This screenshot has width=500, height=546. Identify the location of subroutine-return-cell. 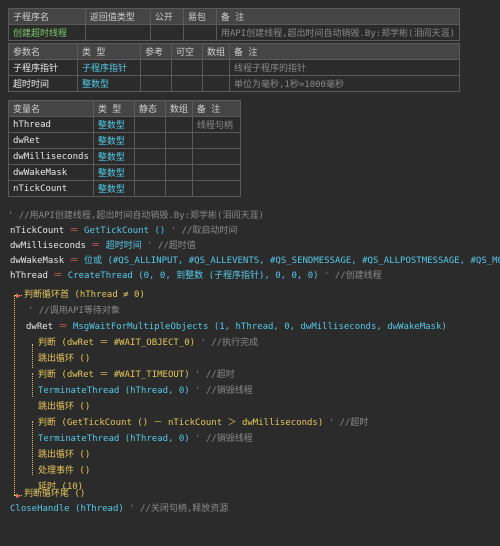
(117, 32).